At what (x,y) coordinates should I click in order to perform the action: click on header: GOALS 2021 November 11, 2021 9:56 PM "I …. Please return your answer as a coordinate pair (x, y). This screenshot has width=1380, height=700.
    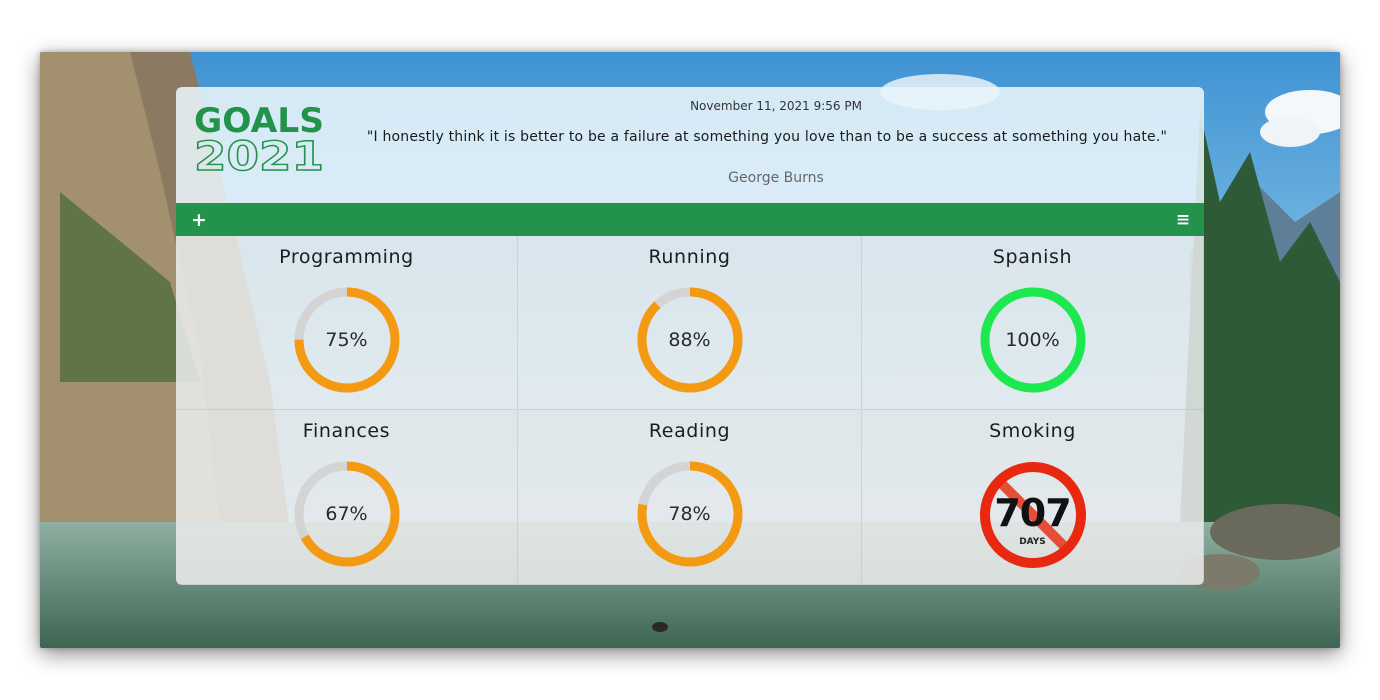
    Looking at the image, I should click on (690, 145).